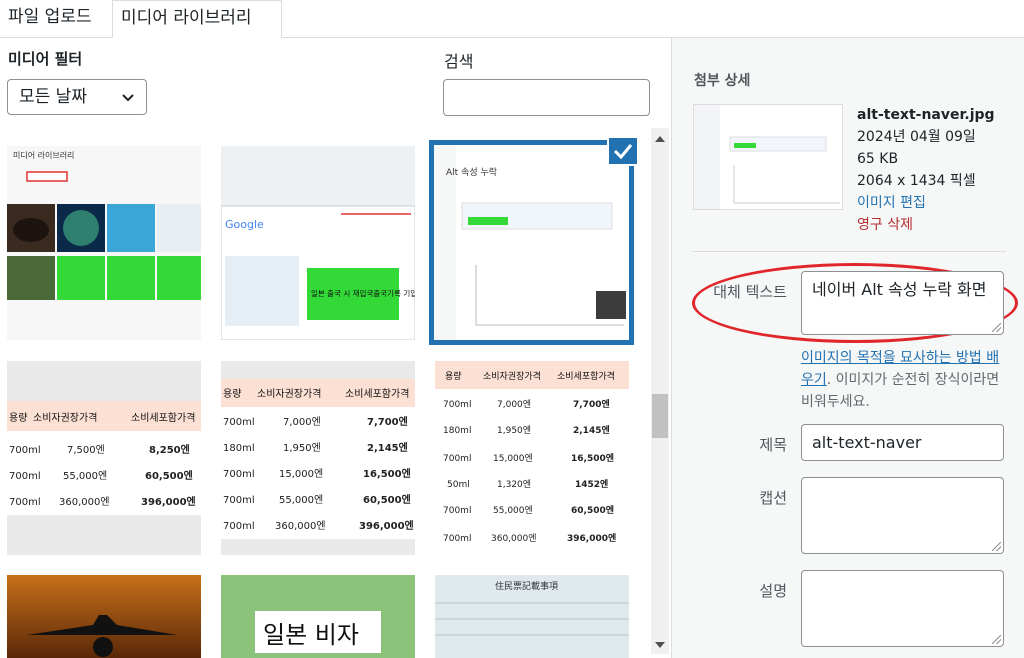  What do you see at coordinates (244, 224) in the screenshot?
I see `svg-text: Google` at bounding box center [244, 224].